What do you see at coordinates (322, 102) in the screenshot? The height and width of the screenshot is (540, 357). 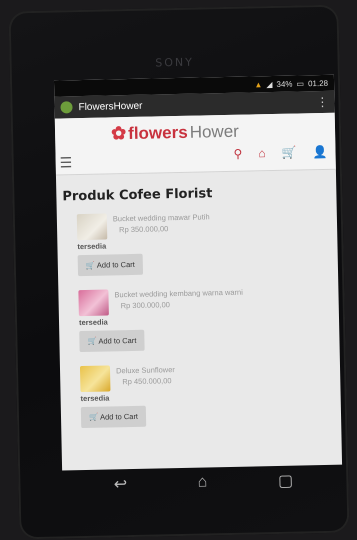 I see `kebab-menu-icon: ⋮` at bounding box center [322, 102].